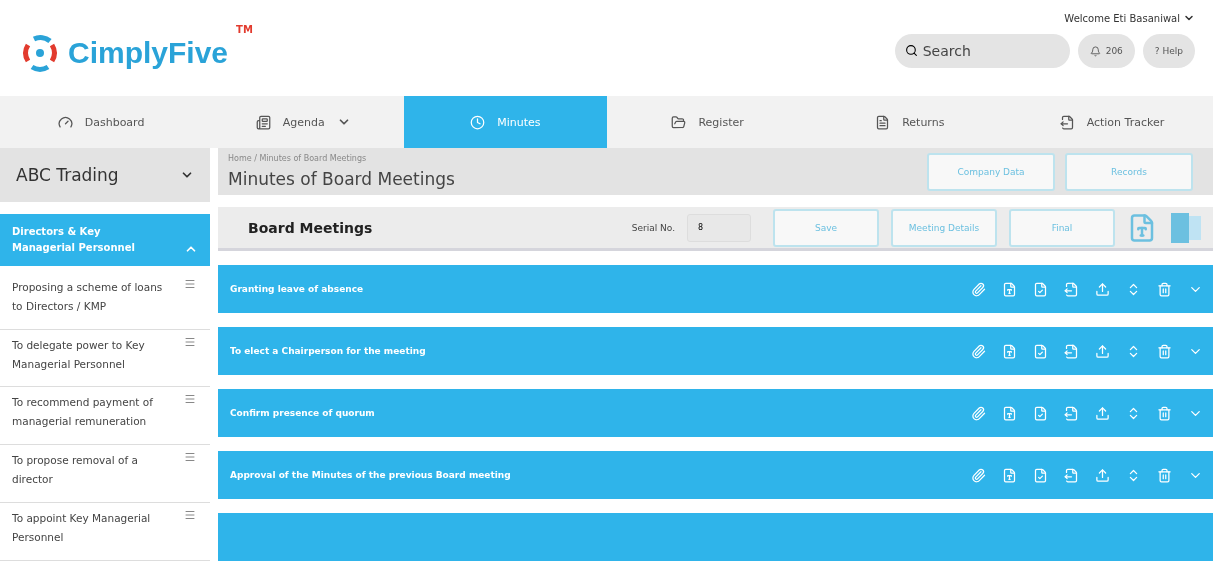  Describe the element at coordinates (92, 529) in the screenshot. I see `sidebar-item: To appoint Key Managerial Personnel` at that location.